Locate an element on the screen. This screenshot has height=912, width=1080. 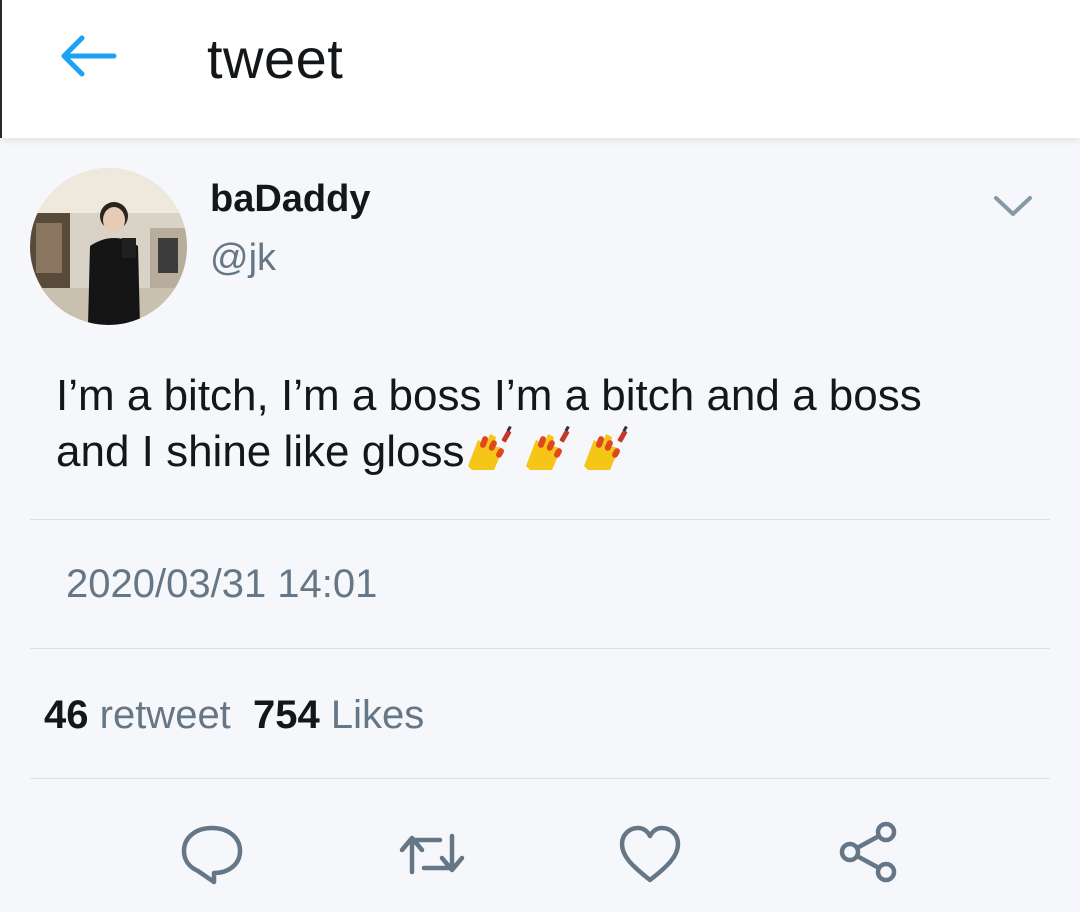
reply-icon is located at coordinates (212, 855).